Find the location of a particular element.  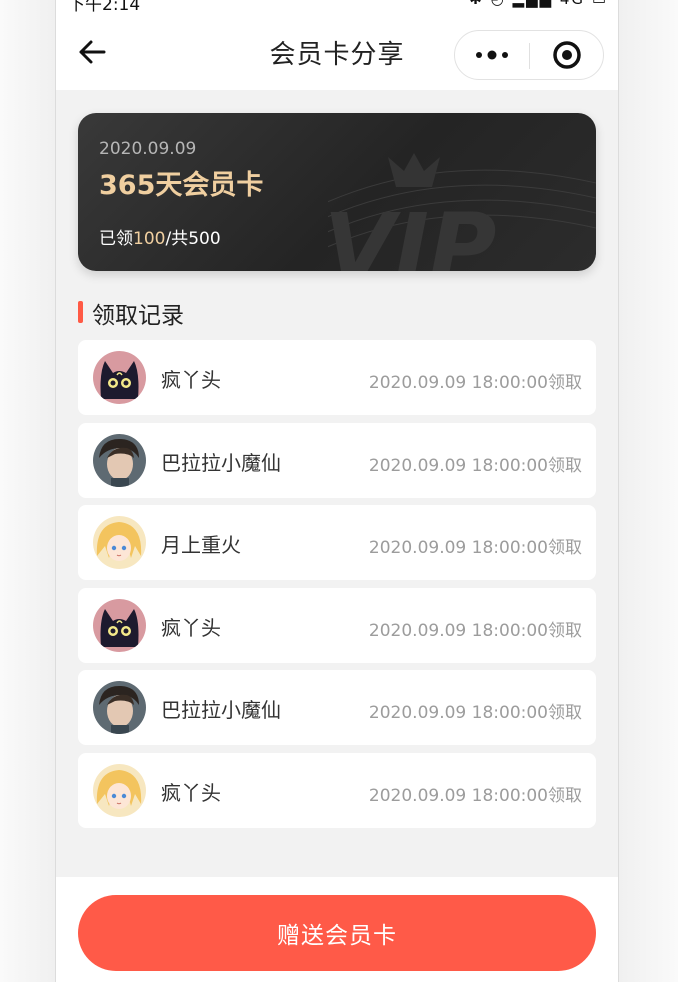

close-mini-program-button is located at coordinates (567, 55).